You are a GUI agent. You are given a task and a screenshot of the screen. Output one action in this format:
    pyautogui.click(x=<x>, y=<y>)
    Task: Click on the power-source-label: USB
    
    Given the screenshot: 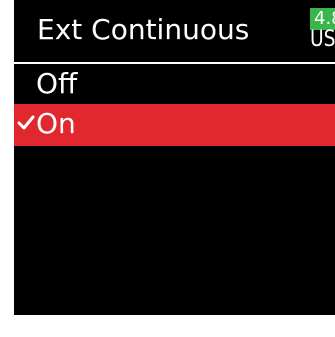 What is the action you would take?
    pyautogui.click(x=322, y=39)
    